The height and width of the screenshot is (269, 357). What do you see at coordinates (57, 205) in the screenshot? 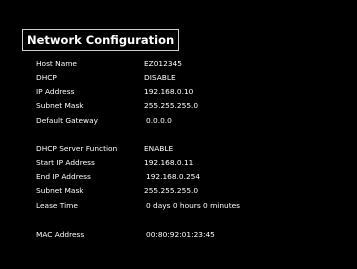
I see `row-label: Lease Time` at bounding box center [57, 205].